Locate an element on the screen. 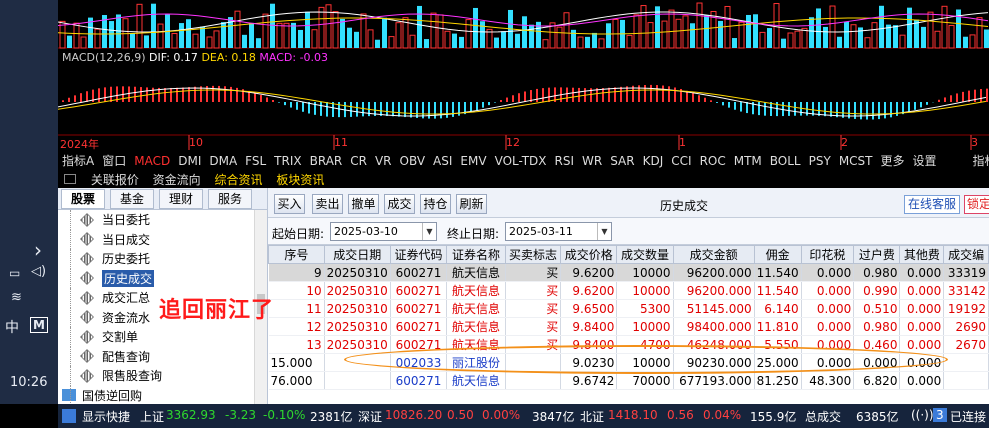 This screenshot has height=428, width=989. trades-button: 成交 is located at coordinates (399, 204).